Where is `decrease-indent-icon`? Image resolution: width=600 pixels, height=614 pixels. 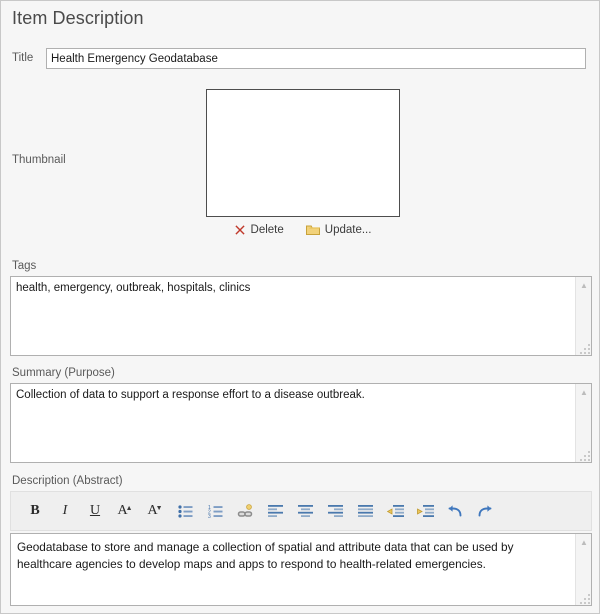 decrease-indent-icon is located at coordinates (395, 511).